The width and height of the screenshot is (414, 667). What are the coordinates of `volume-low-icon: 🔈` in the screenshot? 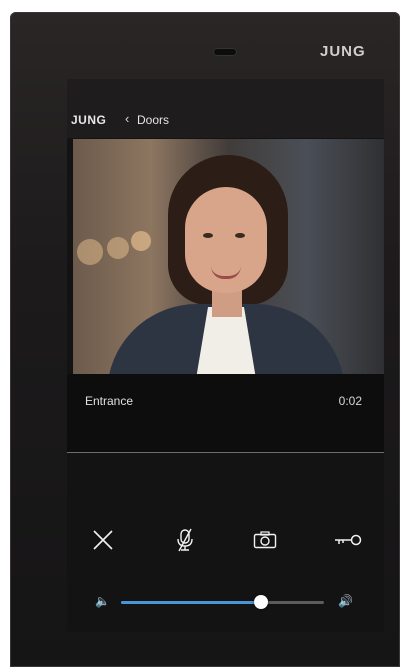 It's located at (102, 601).